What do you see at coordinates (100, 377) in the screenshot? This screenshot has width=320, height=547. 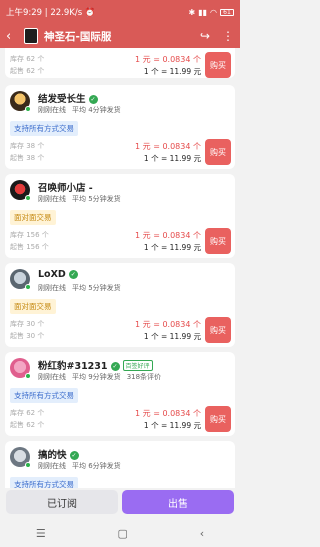 I see `seller-meta: 刚刚在线 平均 9分钟发货 318条评价` at bounding box center [100, 377].